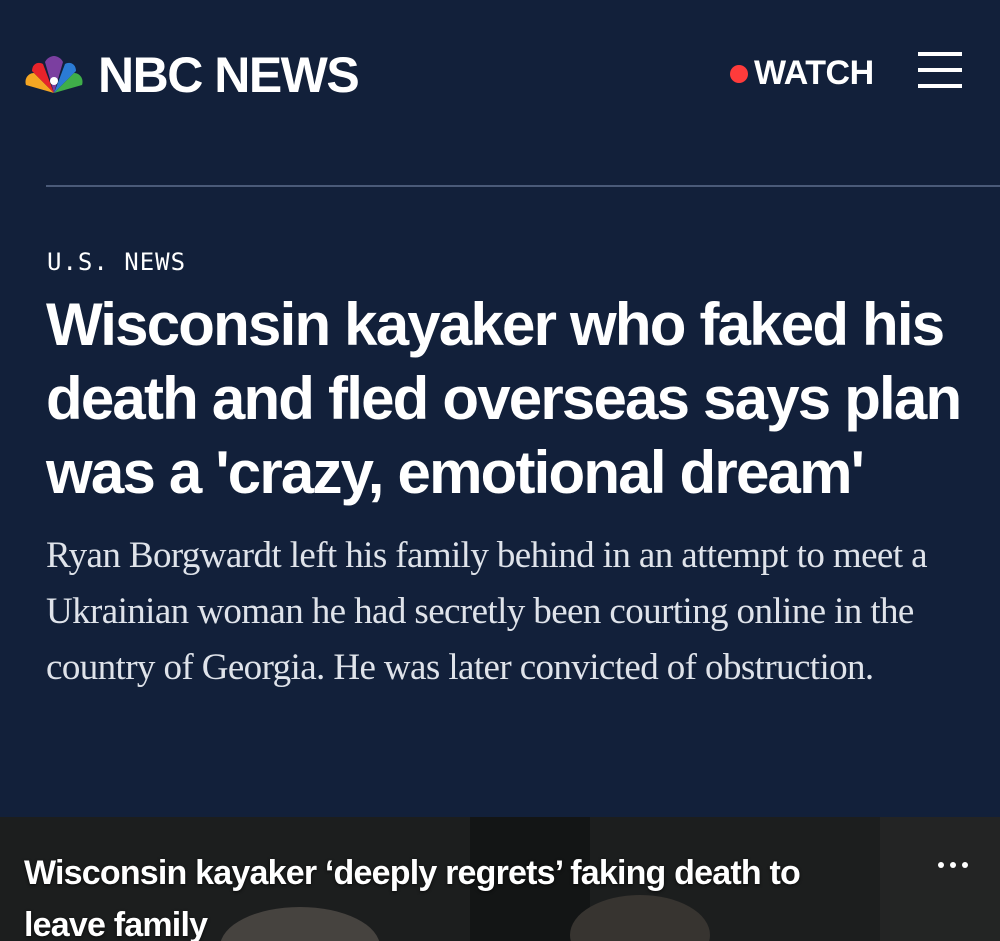 The image size is (1000, 941). I want to click on nbc-news-logo: NBC NEWS, so click(191, 75).